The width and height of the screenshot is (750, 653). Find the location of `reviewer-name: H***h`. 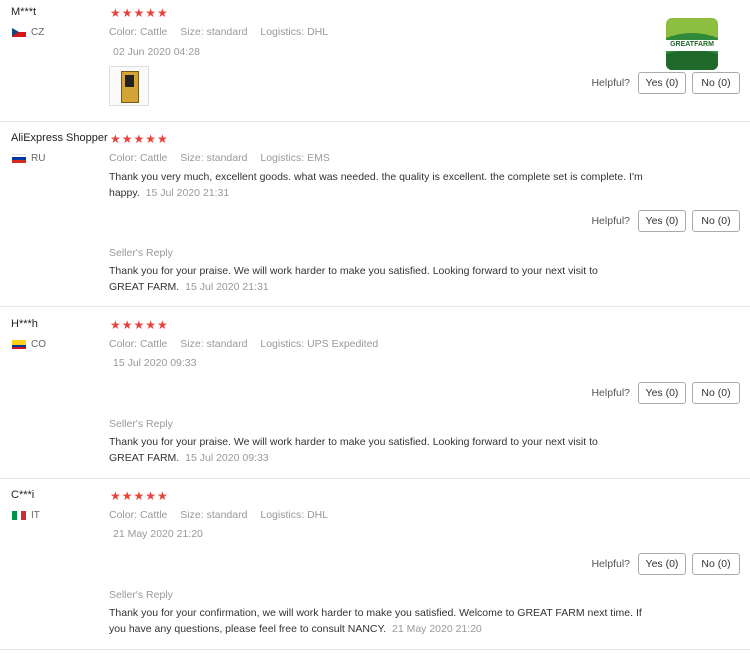

reviewer-name: H***h is located at coordinates (24, 324).